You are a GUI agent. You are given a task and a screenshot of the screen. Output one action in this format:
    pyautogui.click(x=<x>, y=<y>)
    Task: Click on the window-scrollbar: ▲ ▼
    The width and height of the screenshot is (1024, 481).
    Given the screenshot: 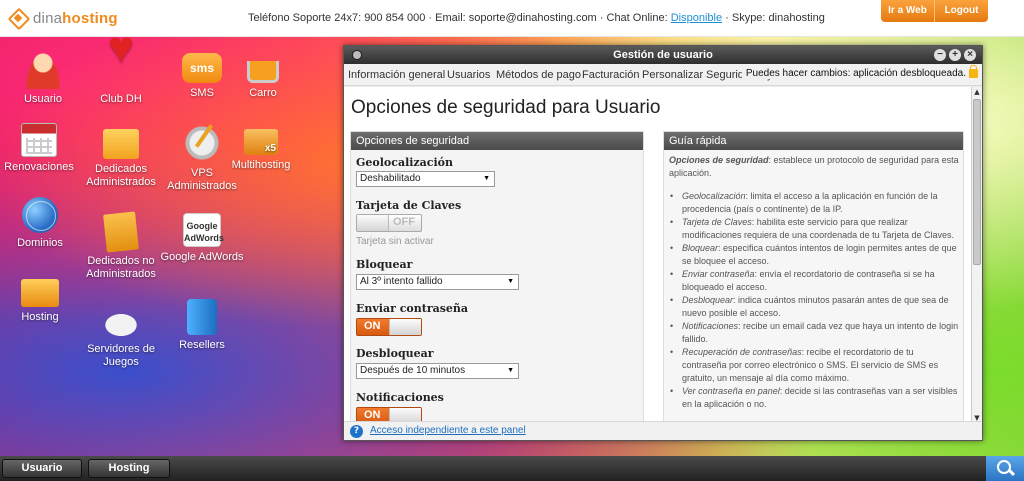 What is the action you would take?
    pyautogui.click(x=976, y=255)
    